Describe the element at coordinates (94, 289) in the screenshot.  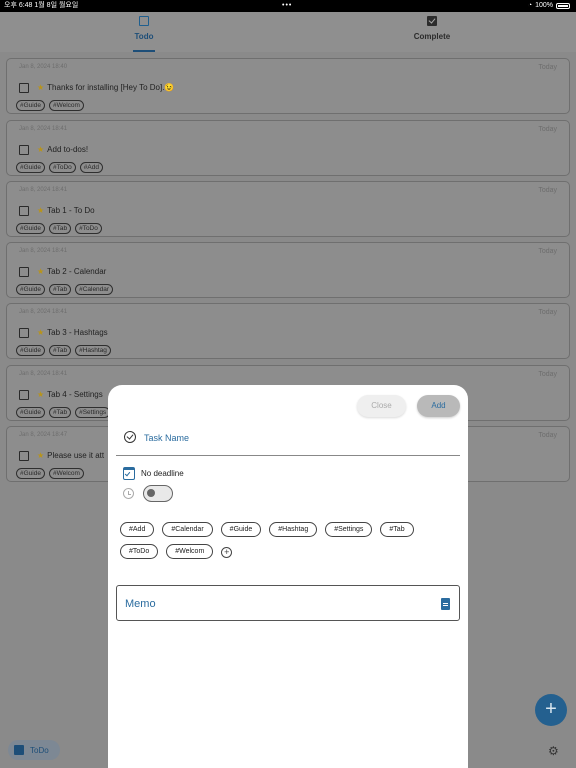
I see `todo-tag: #Calendar` at that location.